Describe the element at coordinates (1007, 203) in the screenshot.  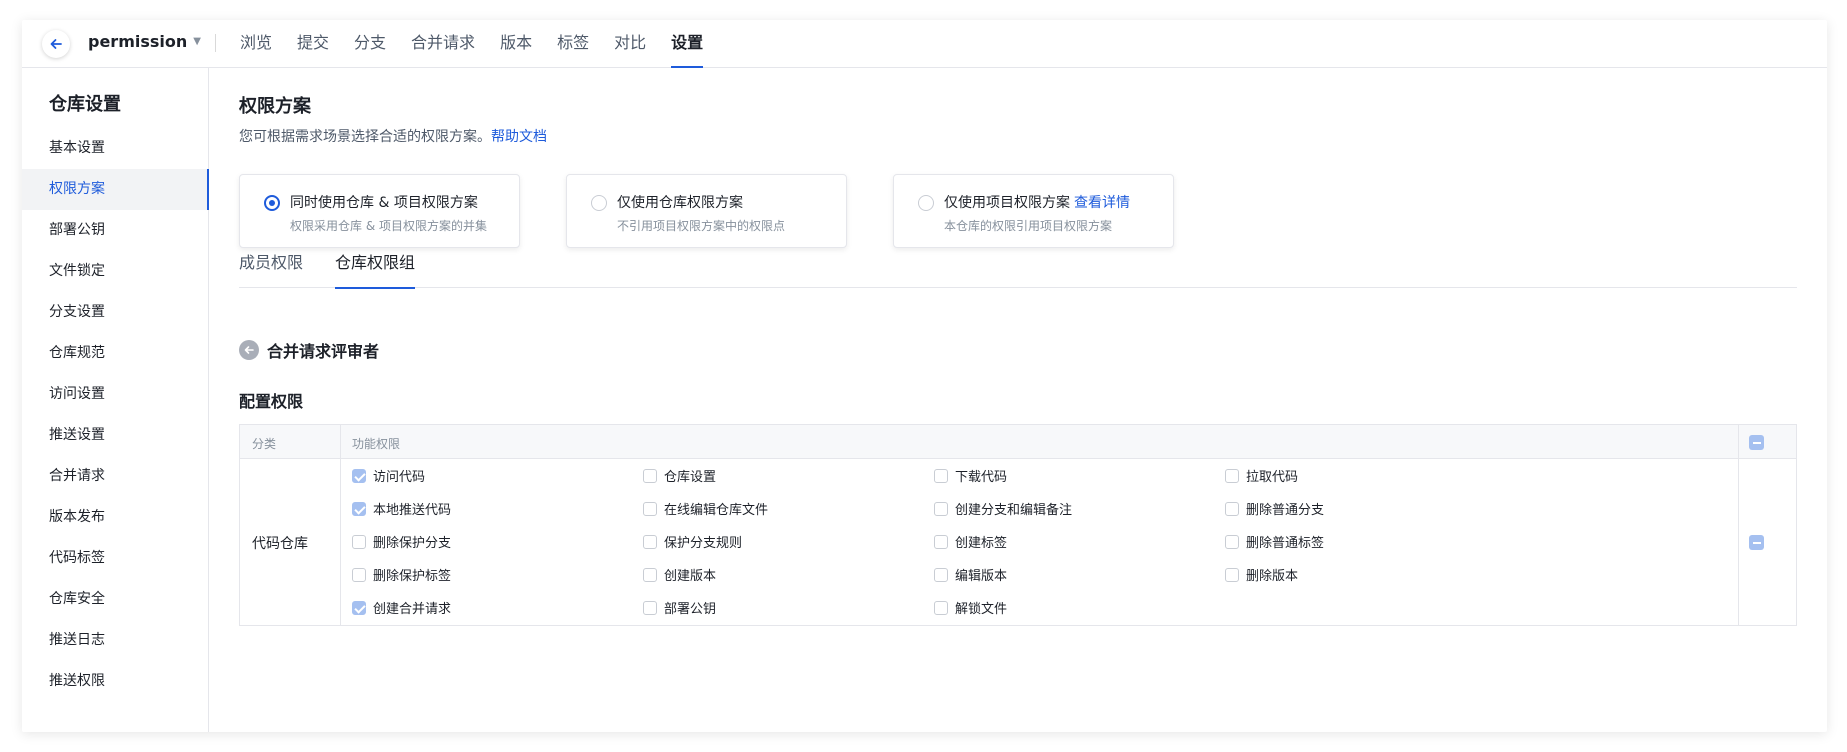
I see `scheme-title-text: 仅使用项目权限方案` at that location.